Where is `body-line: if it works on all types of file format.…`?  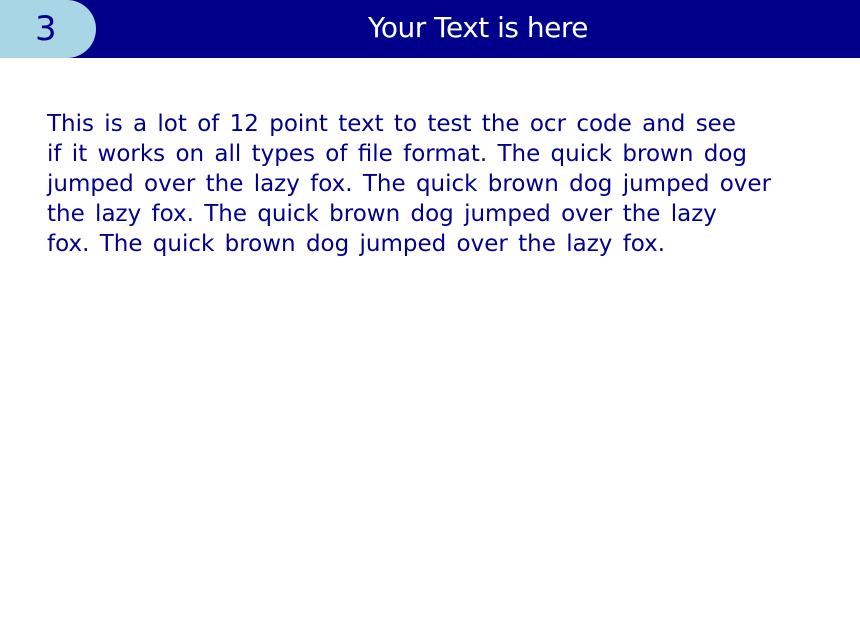 body-line: if it works on all types of file format.… is located at coordinates (397, 154).